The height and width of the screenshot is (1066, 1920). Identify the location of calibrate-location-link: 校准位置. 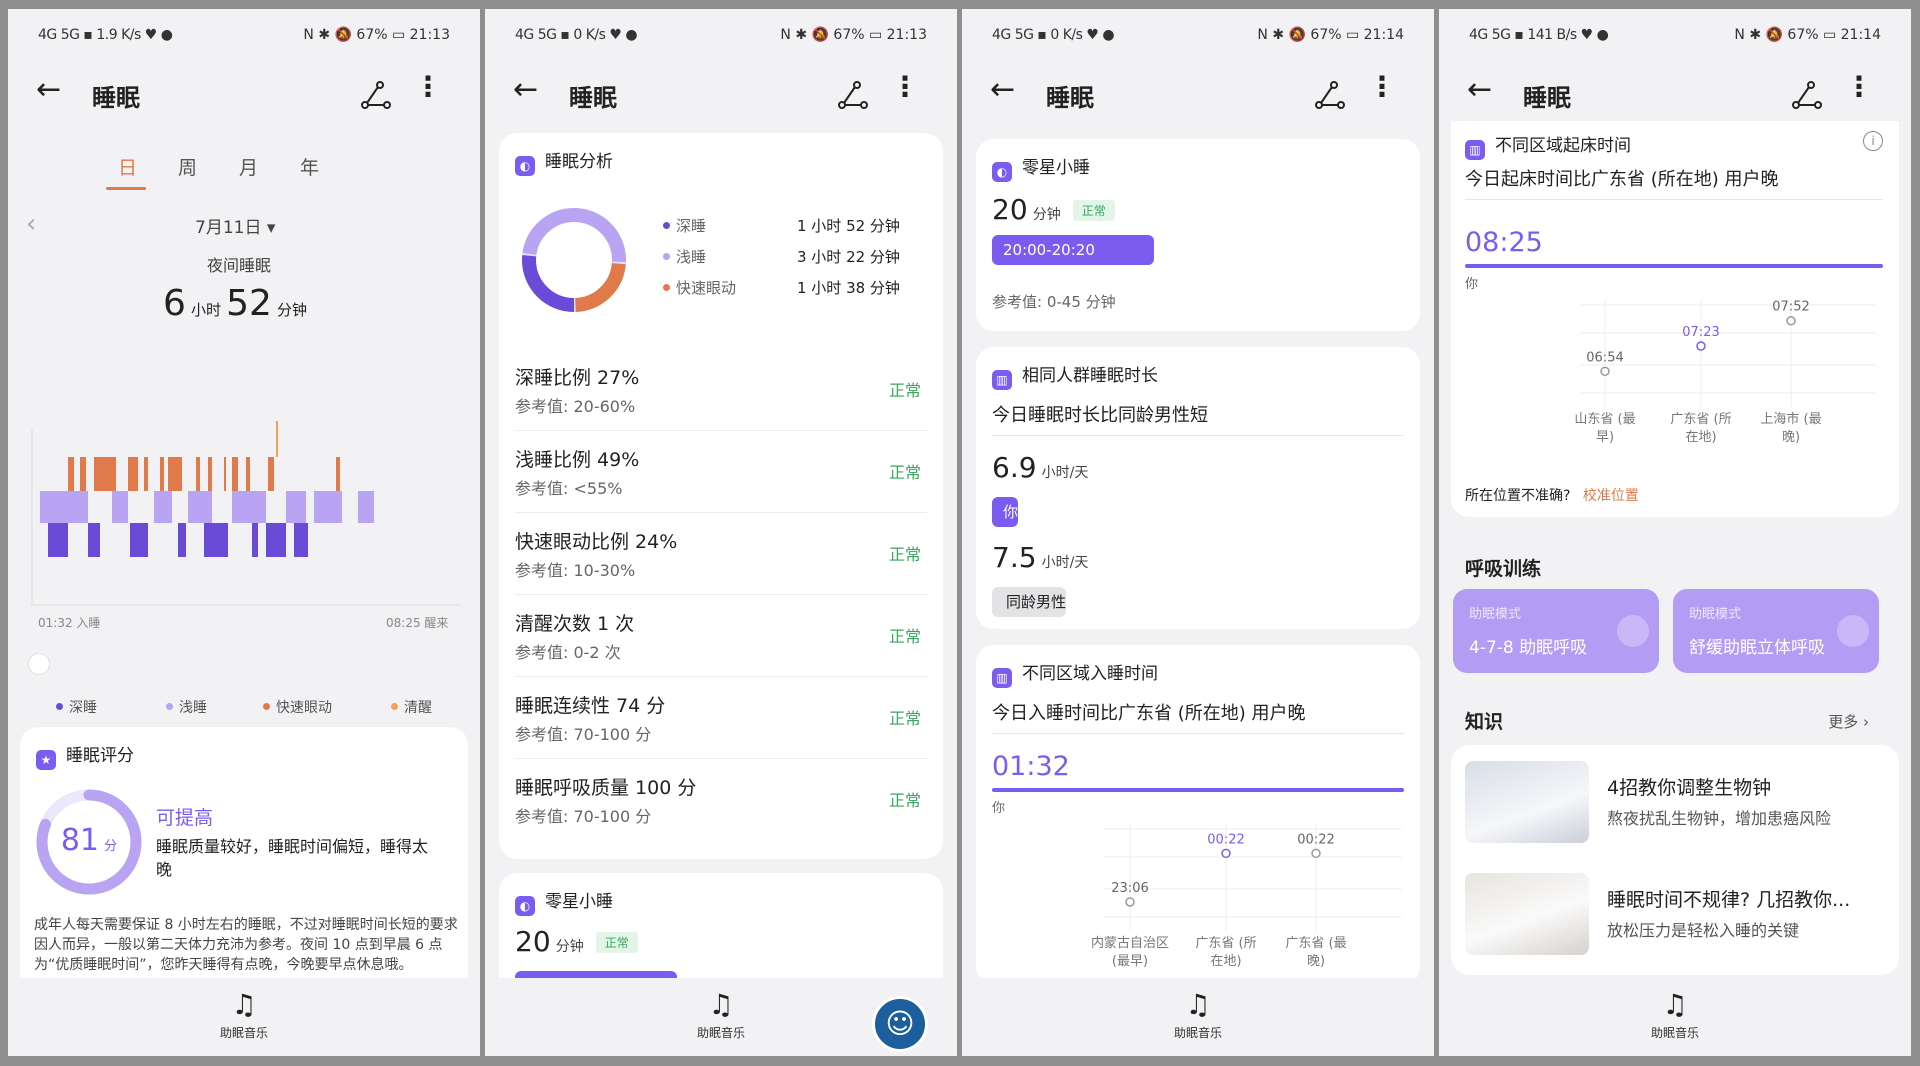
(1611, 496).